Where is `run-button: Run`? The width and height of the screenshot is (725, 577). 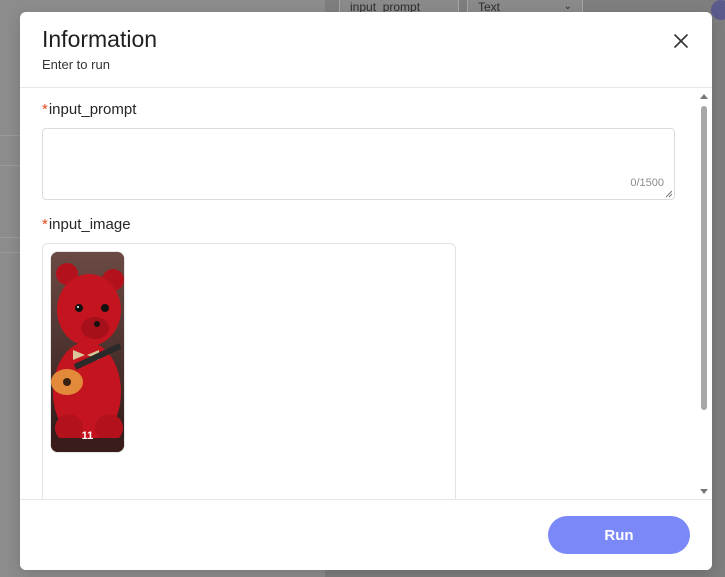
run-button: Run is located at coordinates (619, 535).